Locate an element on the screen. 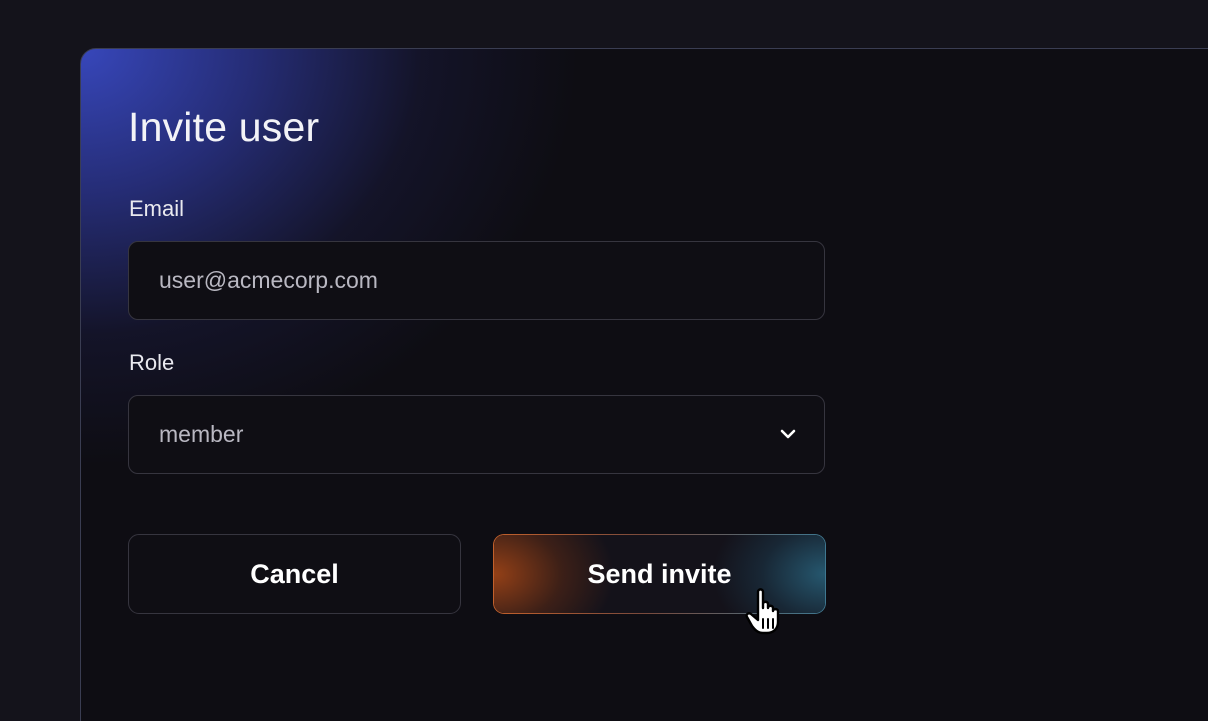 Image resolution: width=1208 pixels, height=721 pixels. send-invite-button-label: Send invite is located at coordinates (659, 573).